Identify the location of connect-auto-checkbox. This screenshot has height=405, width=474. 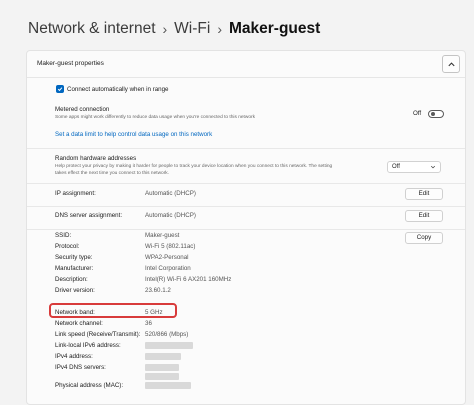
(60, 89).